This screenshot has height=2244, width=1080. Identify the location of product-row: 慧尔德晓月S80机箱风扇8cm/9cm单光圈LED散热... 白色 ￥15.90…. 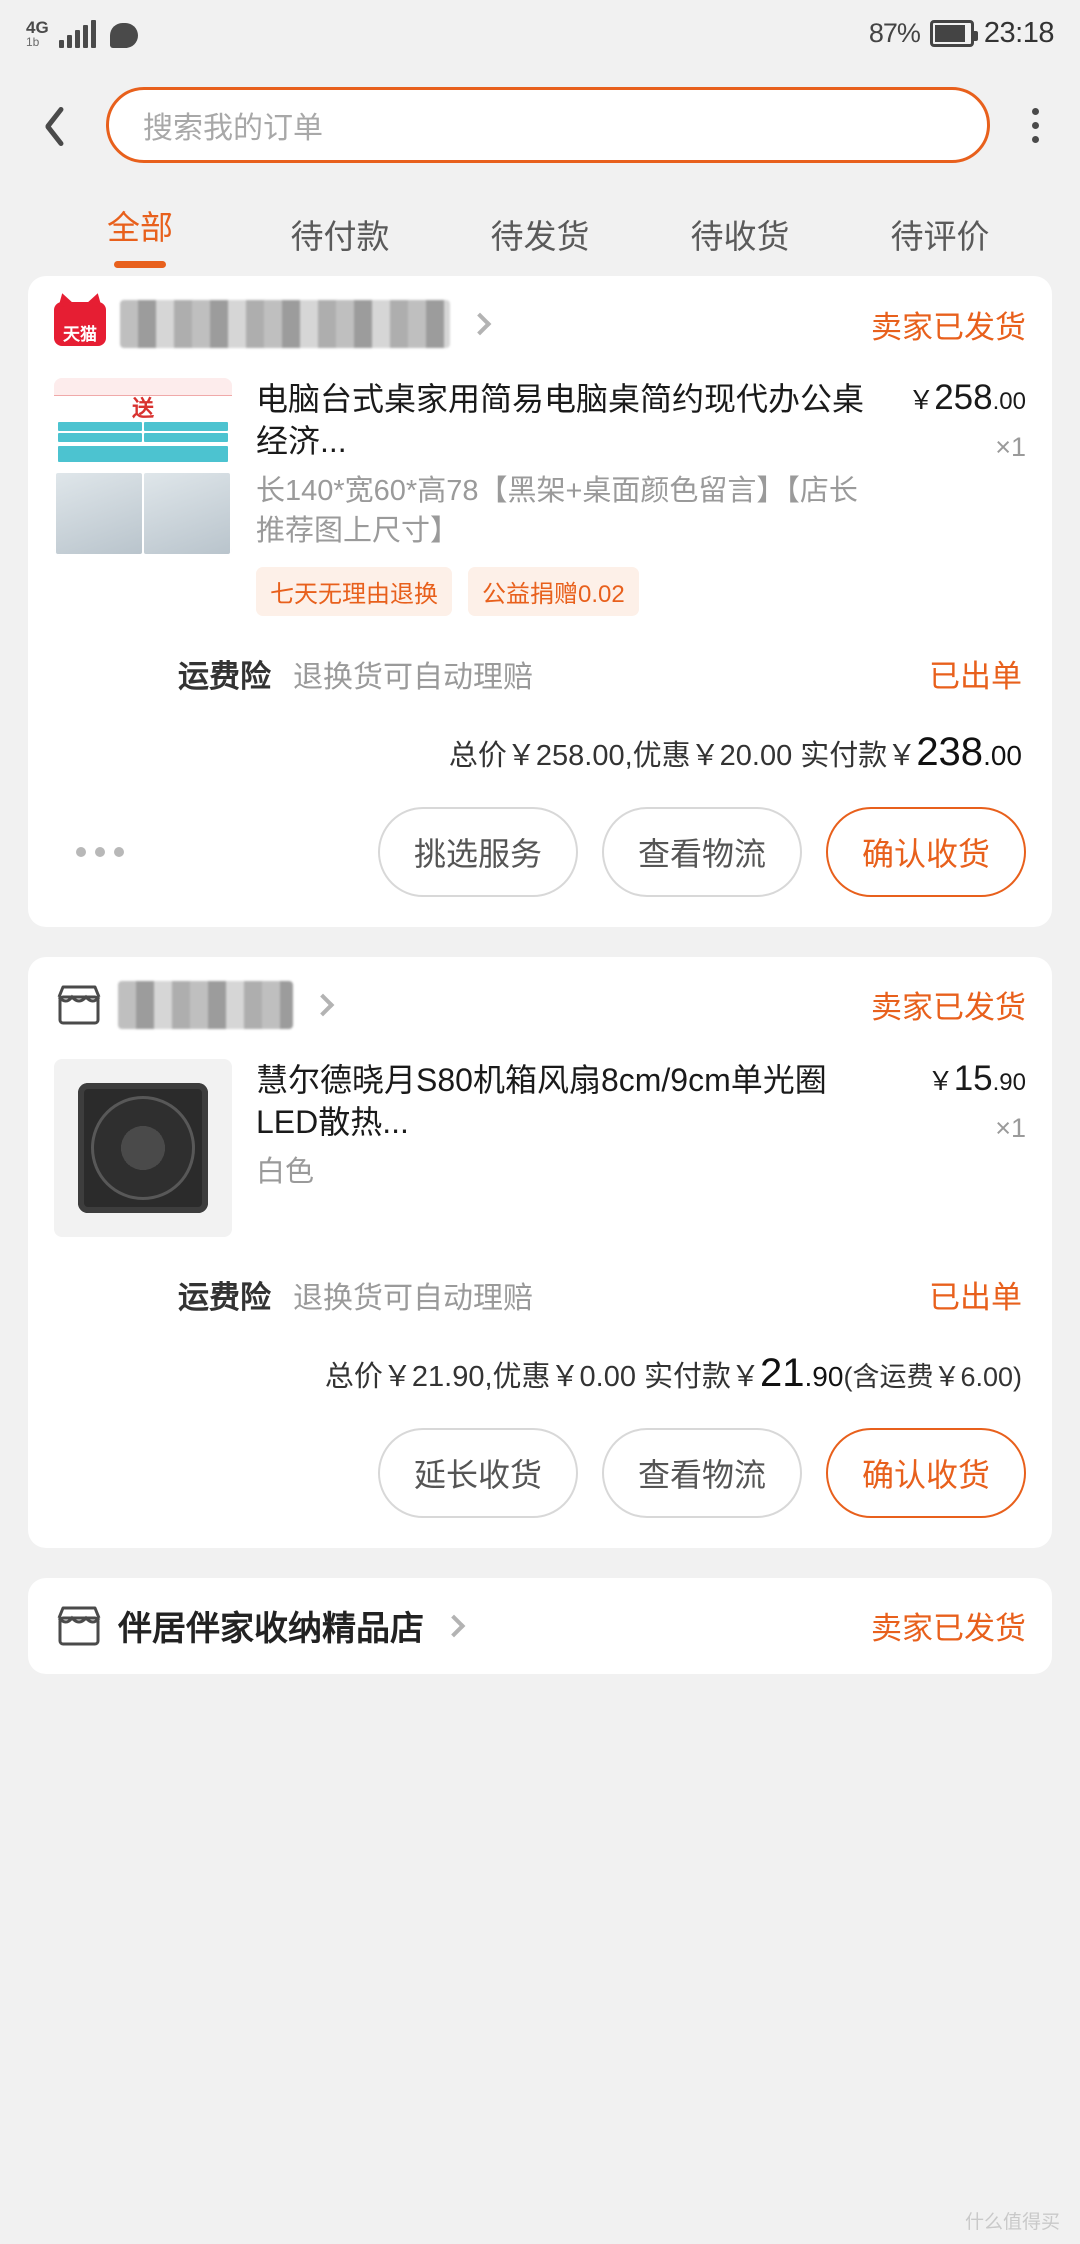
(540, 1150).